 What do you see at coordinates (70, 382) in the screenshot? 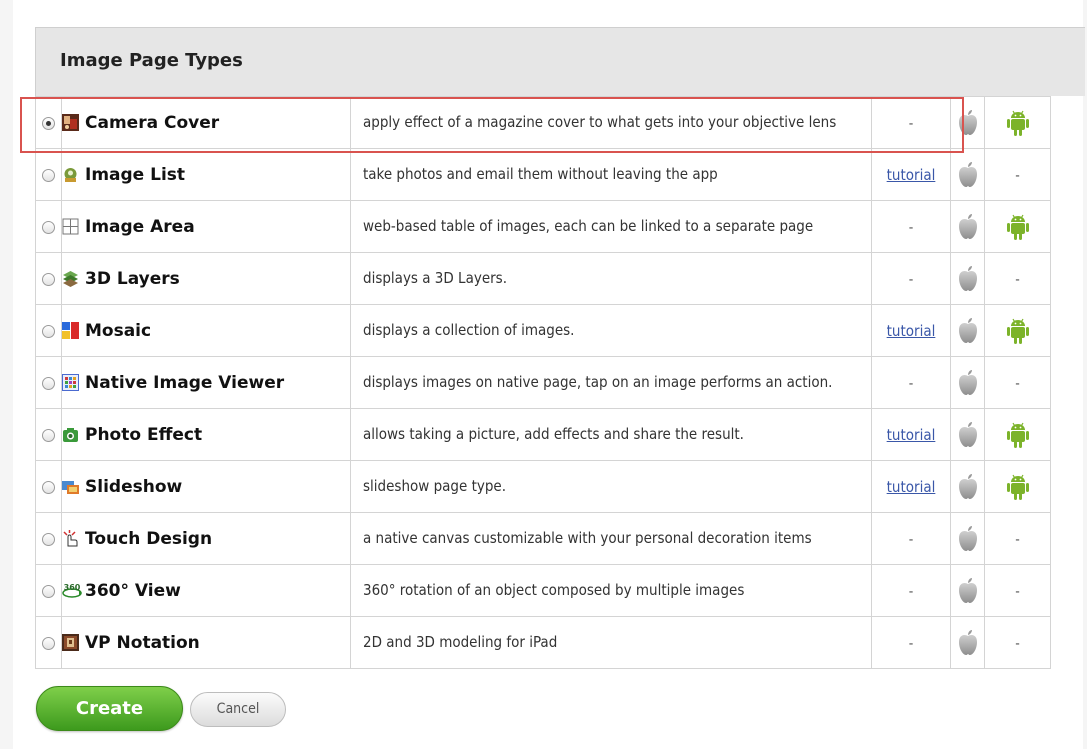
I see `native-image-viewer-icon` at bounding box center [70, 382].